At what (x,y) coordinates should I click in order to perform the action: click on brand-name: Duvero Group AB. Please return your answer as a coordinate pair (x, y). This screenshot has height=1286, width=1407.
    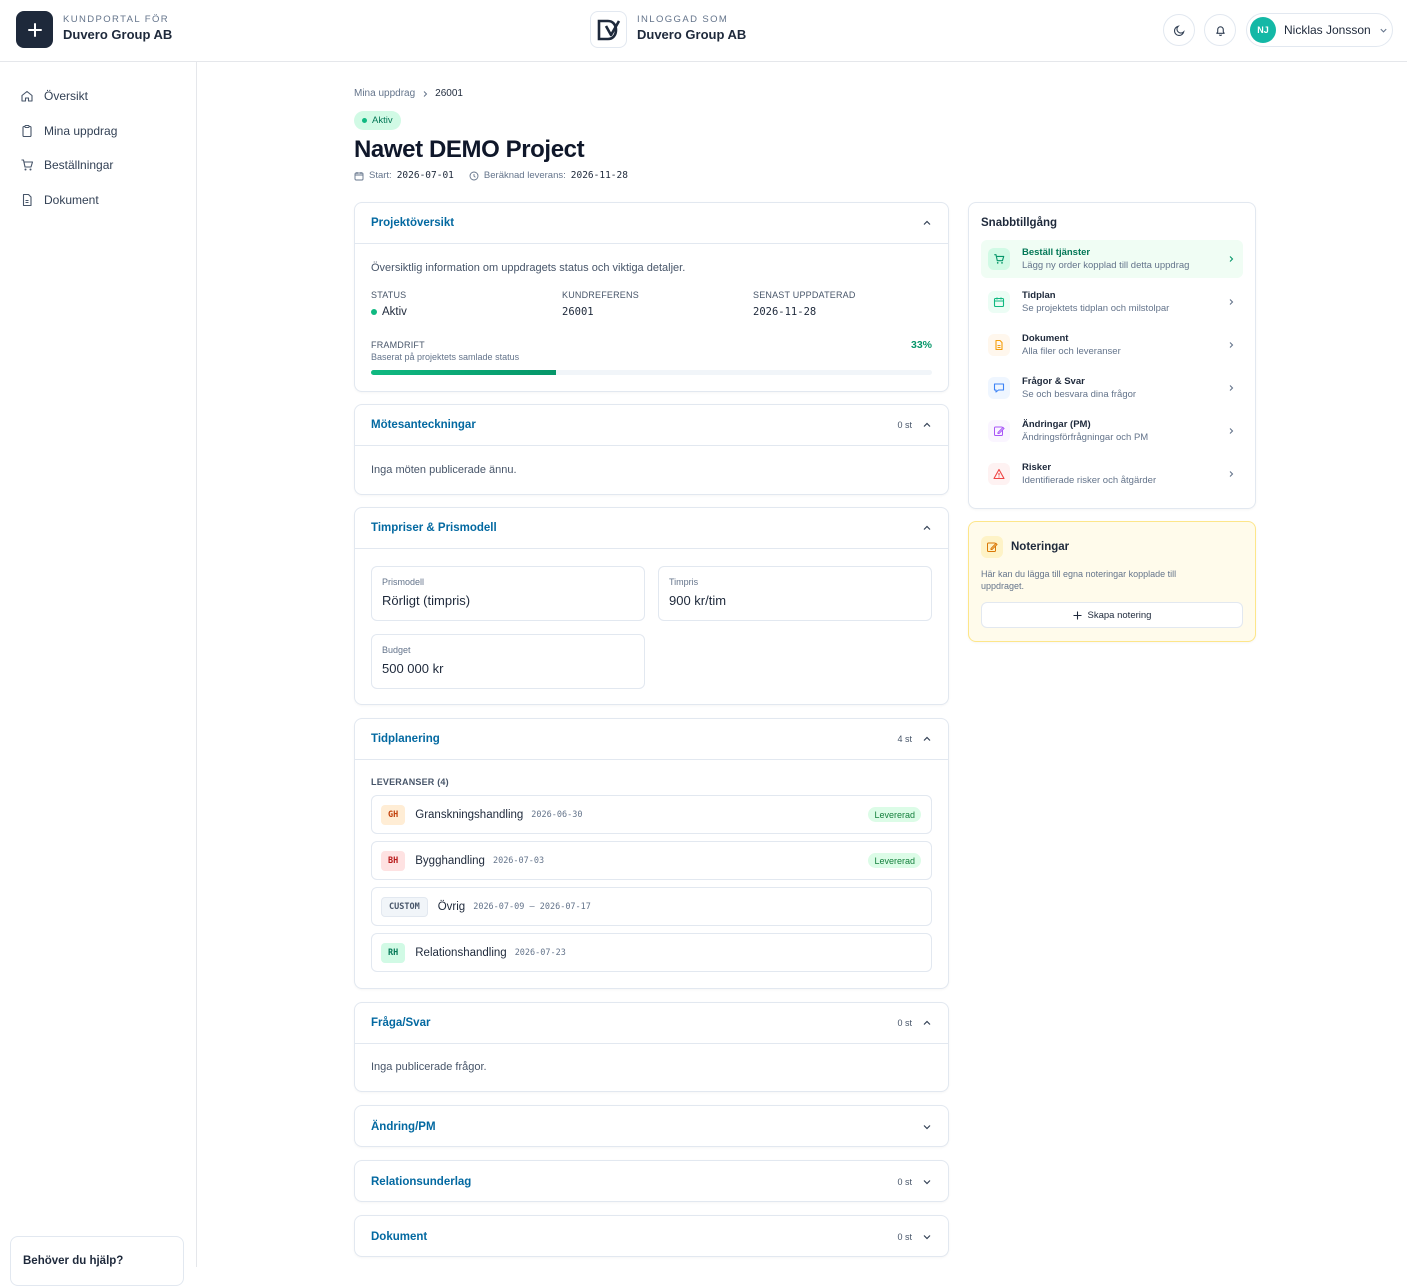
    Looking at the image, I should click on (118, 34).